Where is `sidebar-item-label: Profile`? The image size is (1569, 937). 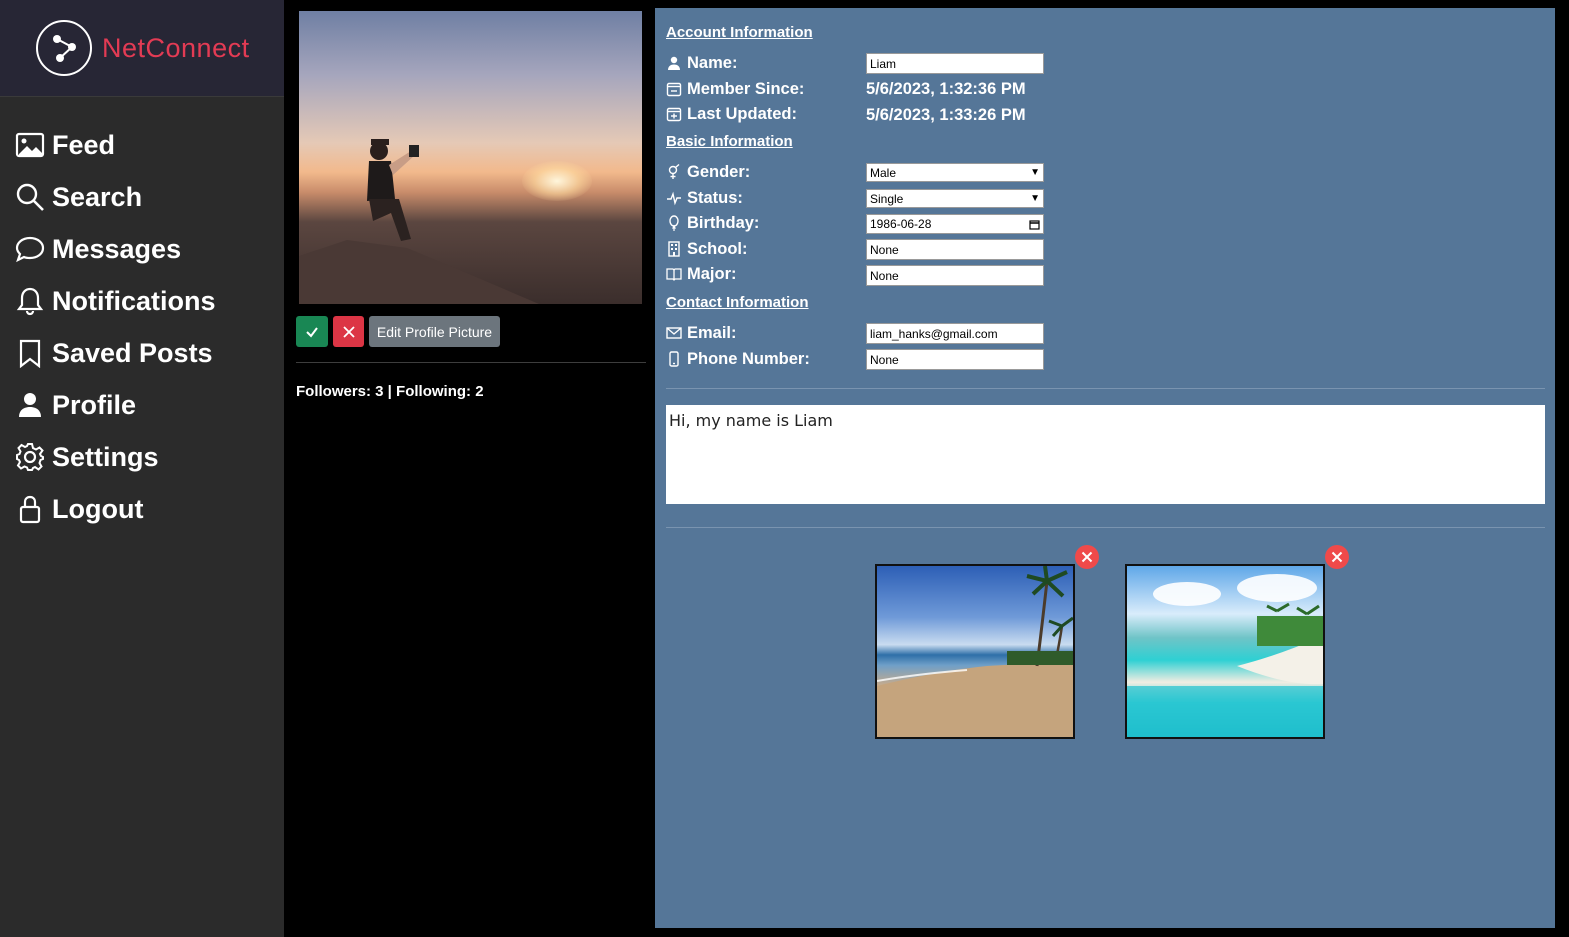 sidebar-item-label: Profile is located at coordinates (94, 404).